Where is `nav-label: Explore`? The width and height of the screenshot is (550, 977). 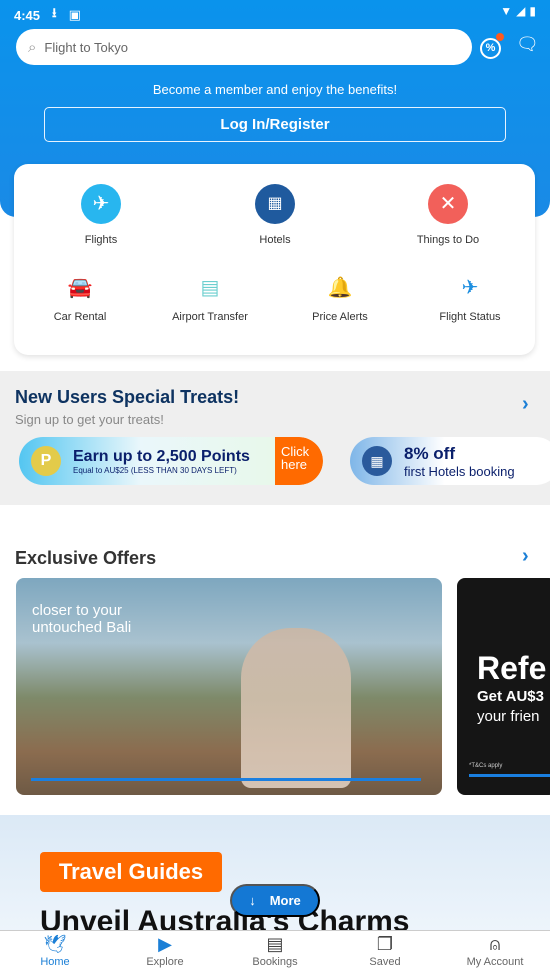
nav-label: Explore is located at coordinates (165, 962).